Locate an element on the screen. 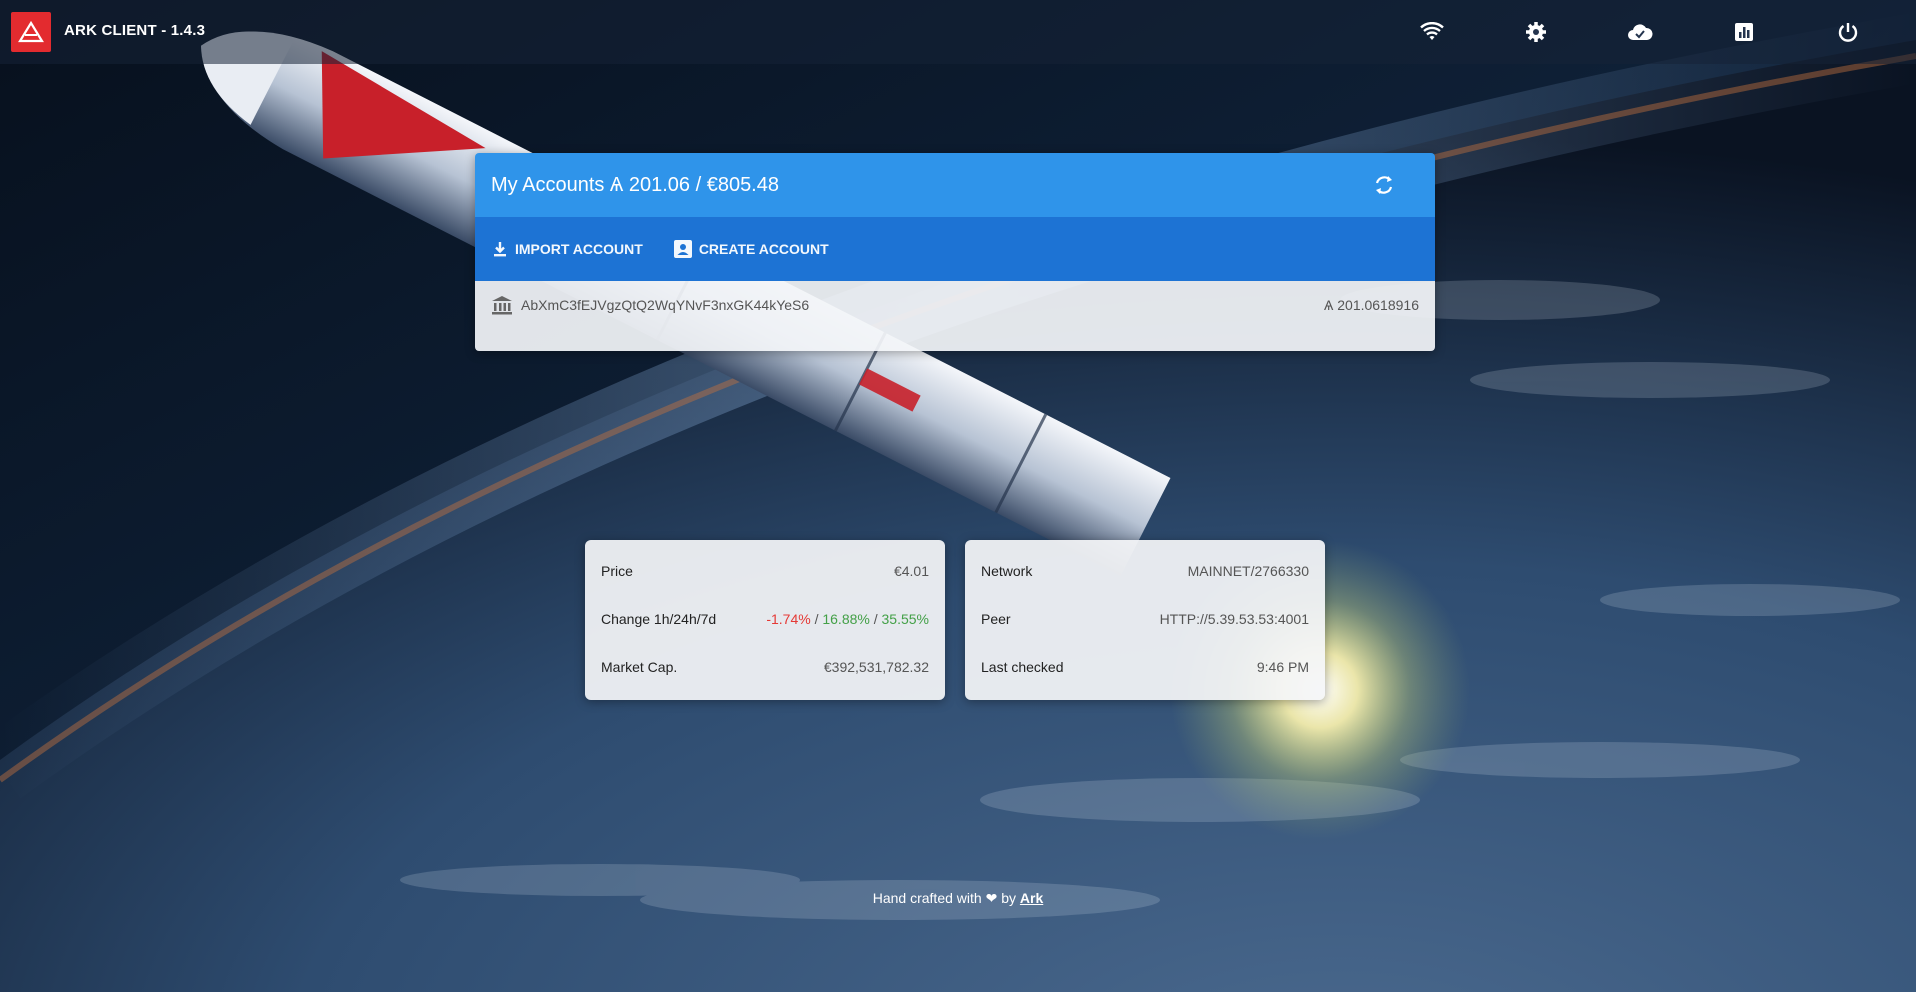 The width and height of the screenshot is (1916, 992). change-label: Change 1h/24h/7d is located at coordinates (659, 619).